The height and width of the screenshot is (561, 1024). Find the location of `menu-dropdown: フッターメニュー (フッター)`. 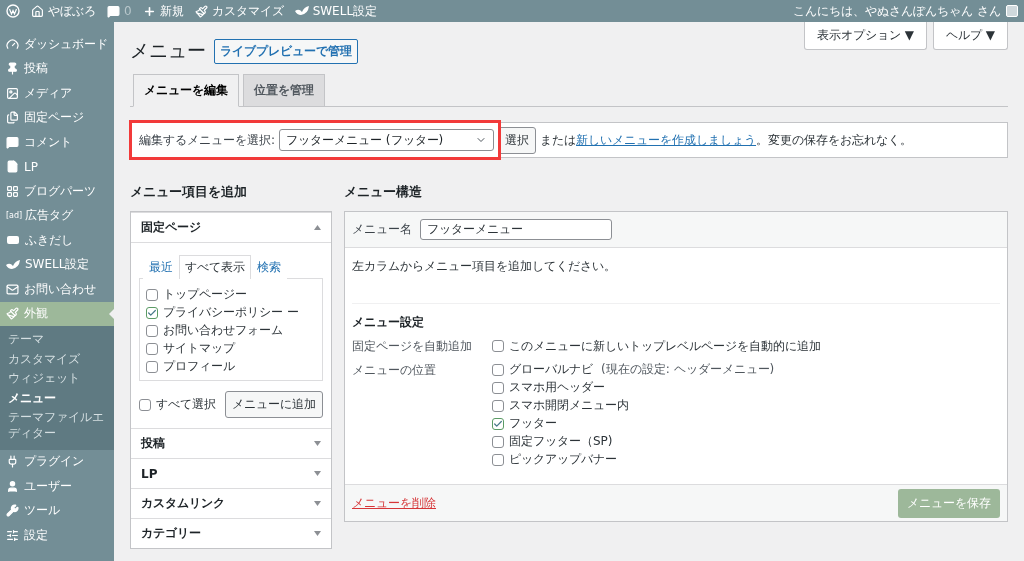

menu-dropdown: フッターメニュー (フッター) is located at coordinates (387, 140).